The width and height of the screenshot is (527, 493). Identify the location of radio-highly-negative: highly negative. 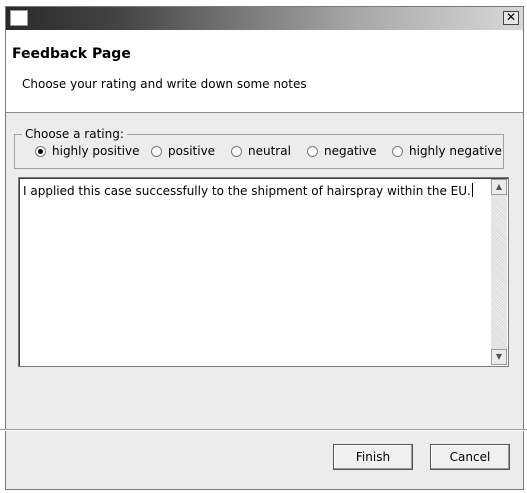
(447, 151).